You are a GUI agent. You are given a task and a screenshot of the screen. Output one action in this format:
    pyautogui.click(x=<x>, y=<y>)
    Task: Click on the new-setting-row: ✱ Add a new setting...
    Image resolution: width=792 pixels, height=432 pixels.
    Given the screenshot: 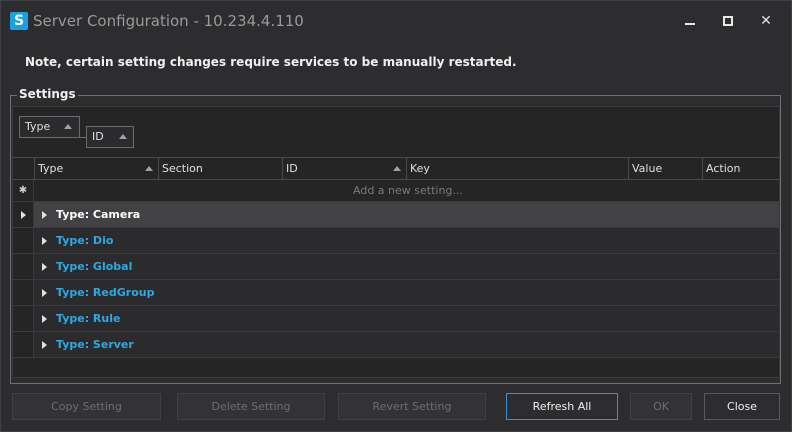 What is the action you would take?
    pyautogui.click(x=396, y=191)
    